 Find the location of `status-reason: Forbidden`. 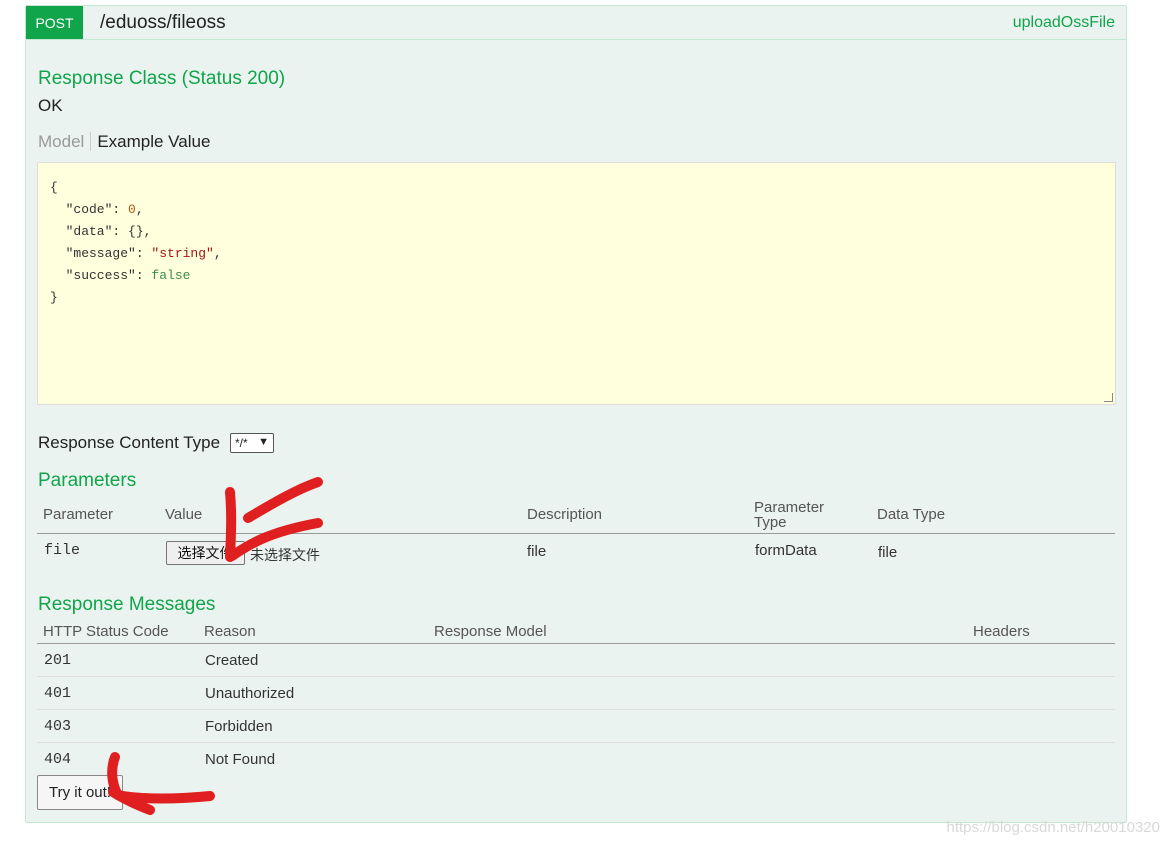

status-reason: Forbidden is located at coordinates (239, 726).